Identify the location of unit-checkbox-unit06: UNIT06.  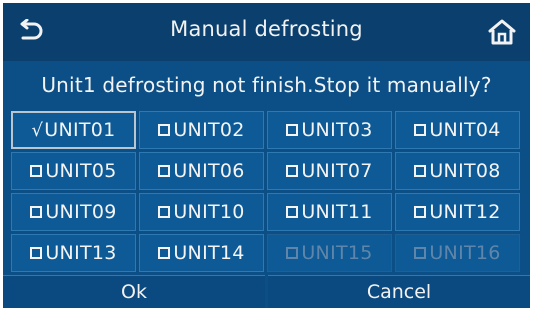
(201, 171).